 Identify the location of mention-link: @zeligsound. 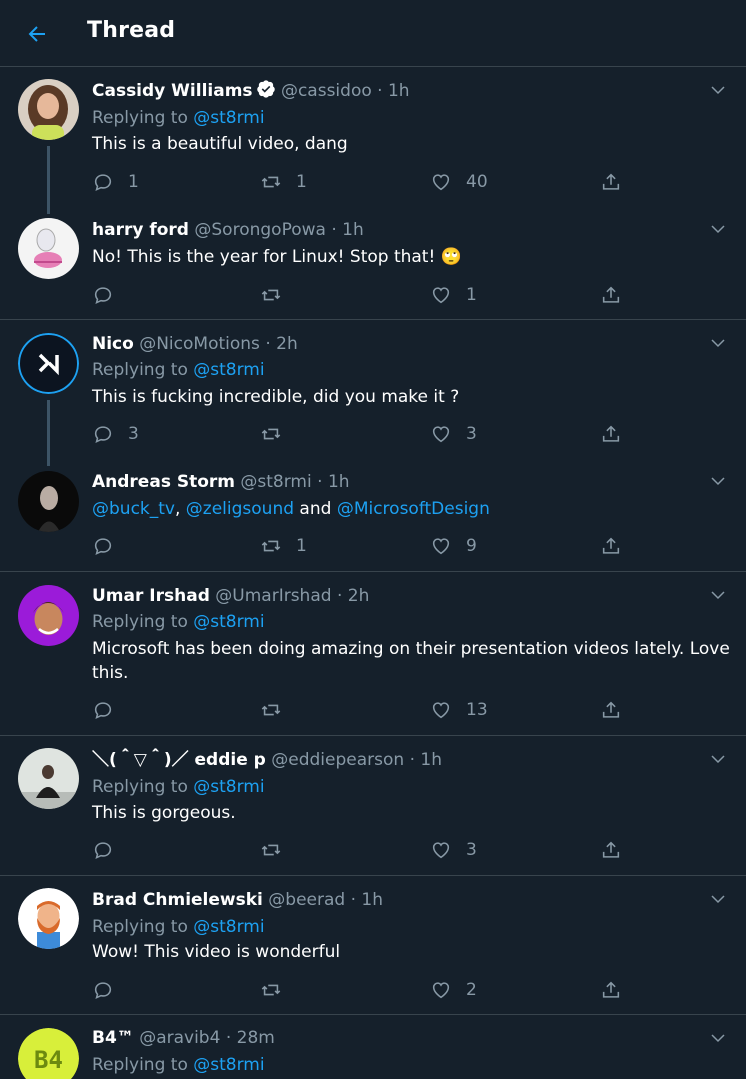
(240, 509).